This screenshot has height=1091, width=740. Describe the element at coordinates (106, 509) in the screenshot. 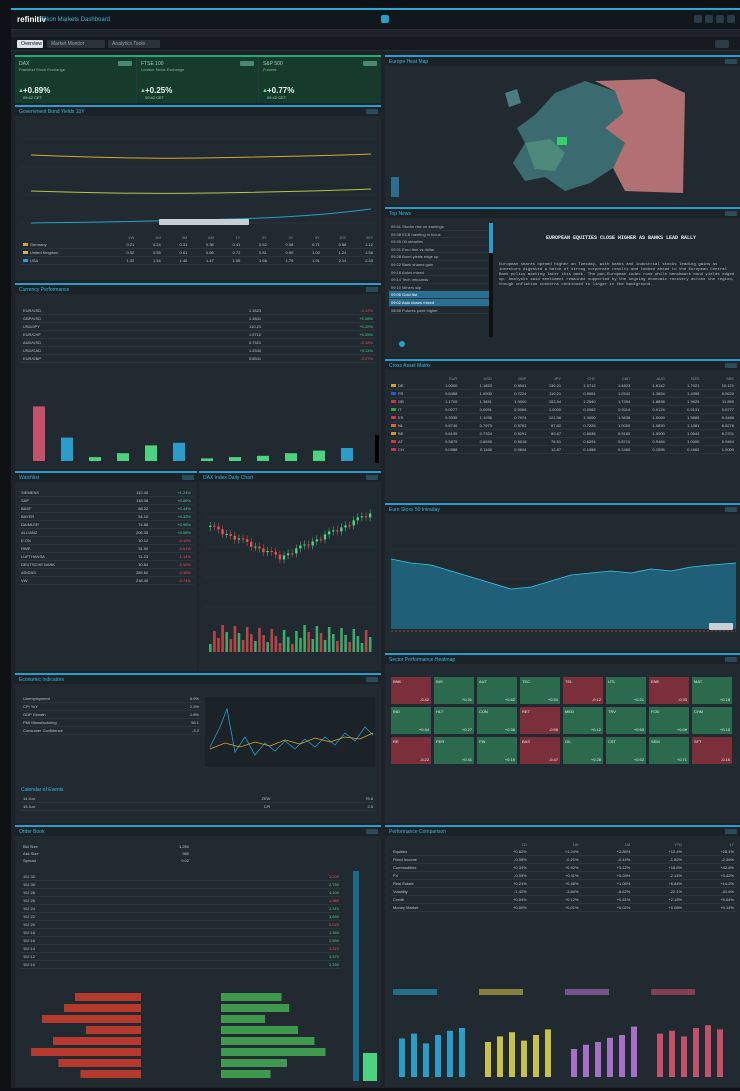

I see `table-row: BASF 68.22 +0.44%` at that location.